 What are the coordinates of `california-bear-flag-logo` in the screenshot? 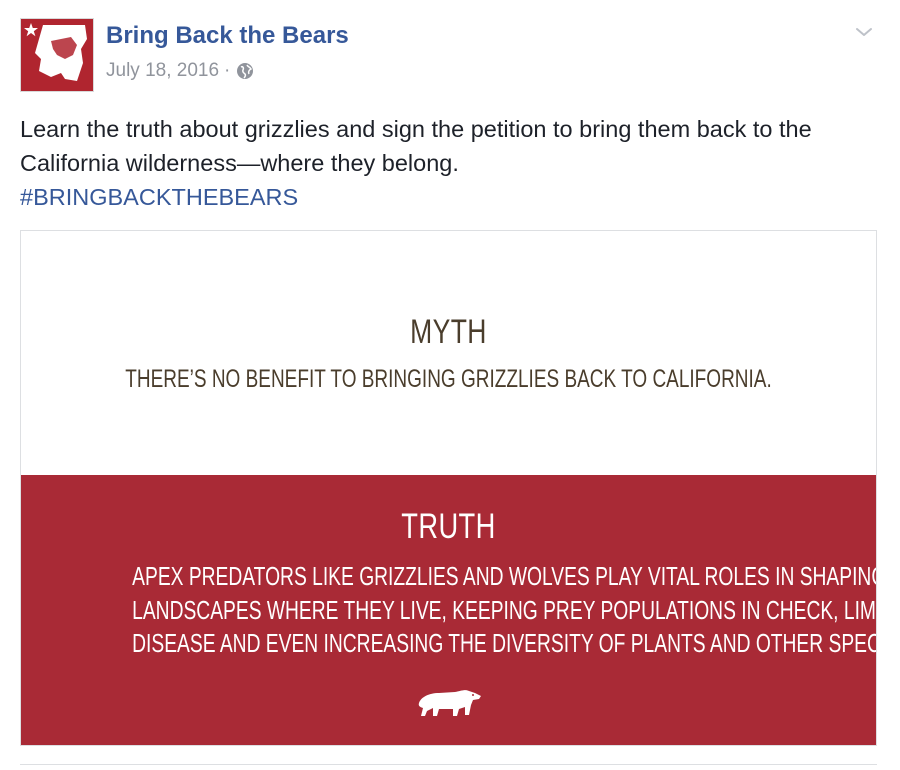 It's located at (57, 55).